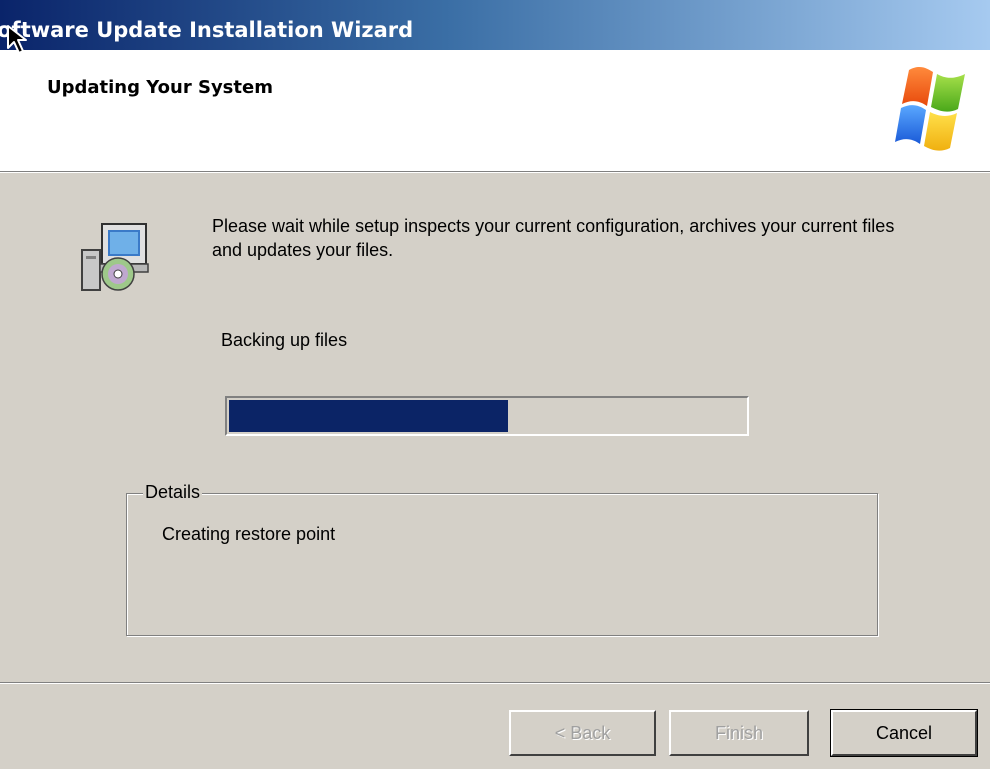 This screenshot has width=990, height=769. What do you see at coordinates (160, 87) in the screenshot?
I see `page-title: Updating Your System` at bounding box center [160, 87].